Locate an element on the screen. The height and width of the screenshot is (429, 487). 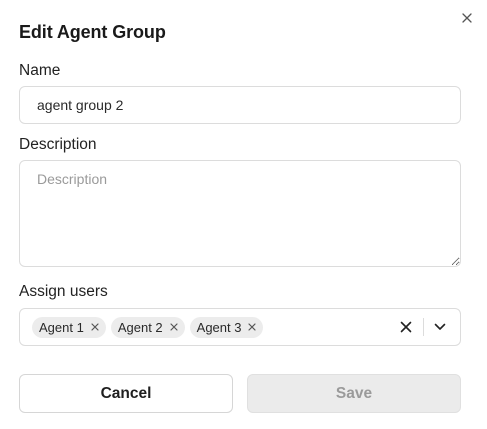
close-icon is located at coordinates (467, 18).